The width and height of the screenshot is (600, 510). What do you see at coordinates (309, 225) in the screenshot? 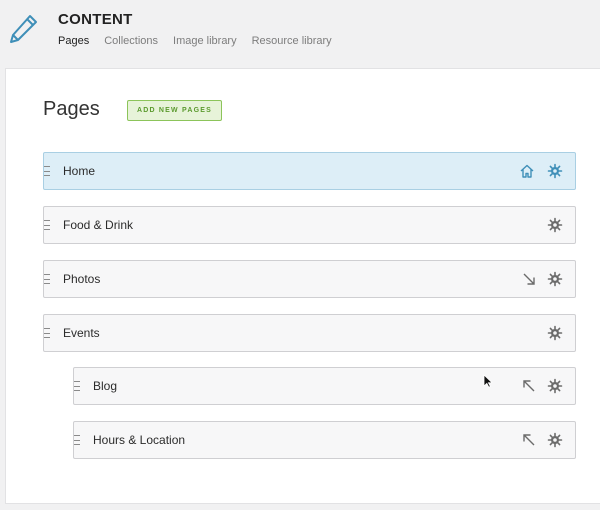
I see `page-row-food-drink: Food & Drink` at bounding box center [309, 225].